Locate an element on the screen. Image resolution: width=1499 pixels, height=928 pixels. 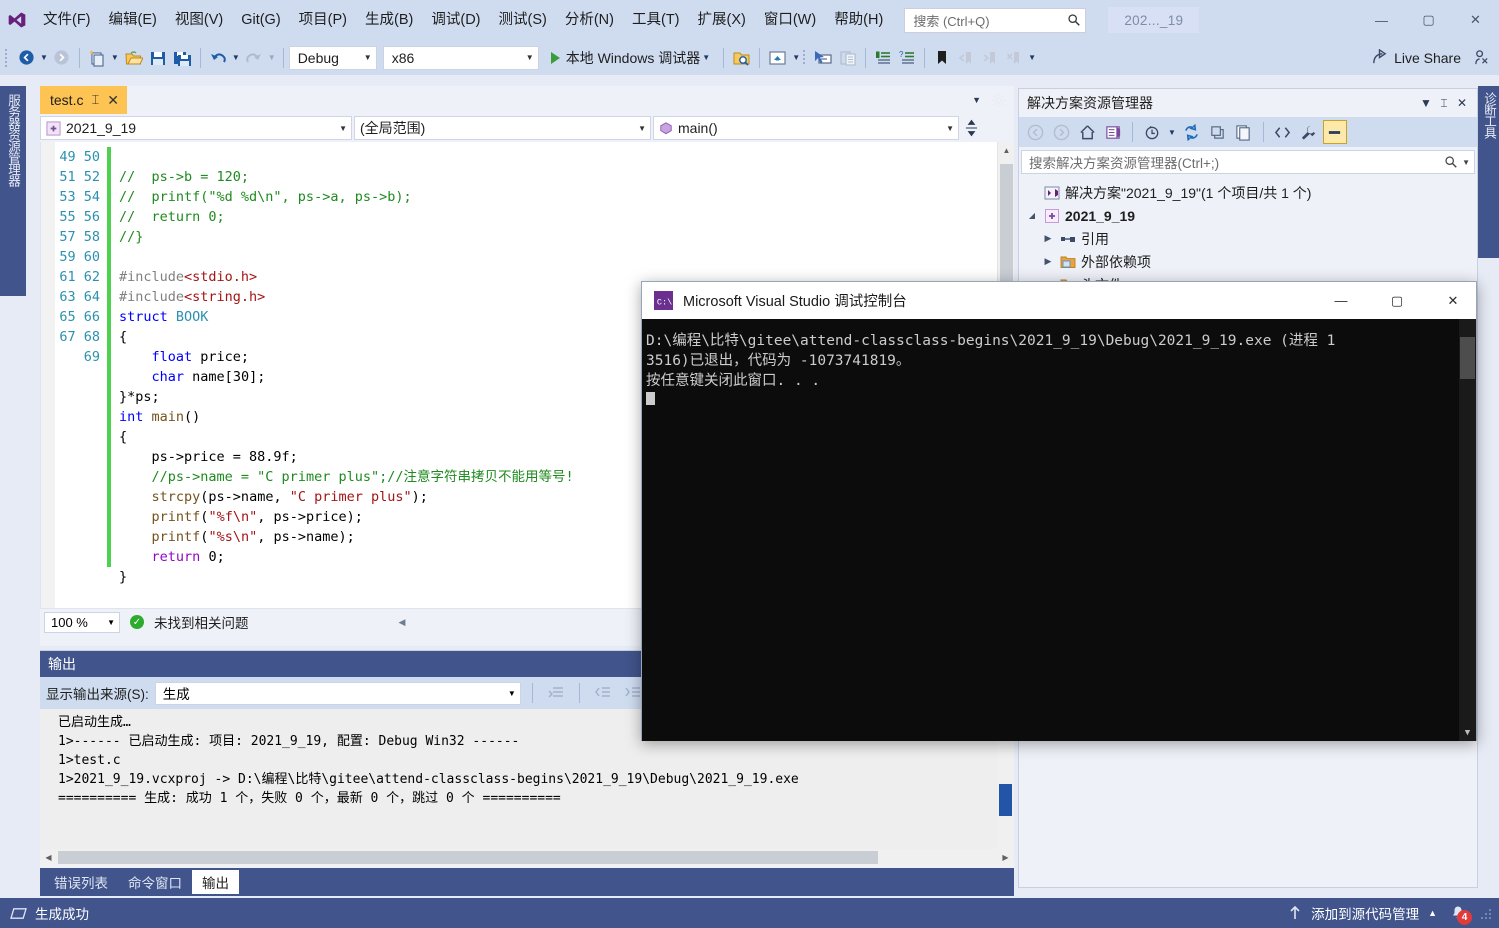
output-source-combo: 生成 ▼ is located at coordinates (337, 693).